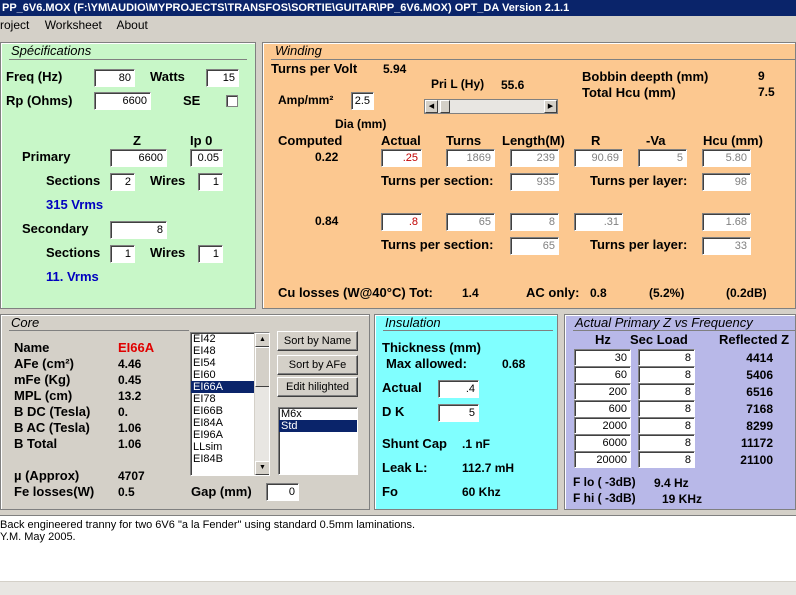  I want to click on primary-resistance: 90.69, so click(598, 158).